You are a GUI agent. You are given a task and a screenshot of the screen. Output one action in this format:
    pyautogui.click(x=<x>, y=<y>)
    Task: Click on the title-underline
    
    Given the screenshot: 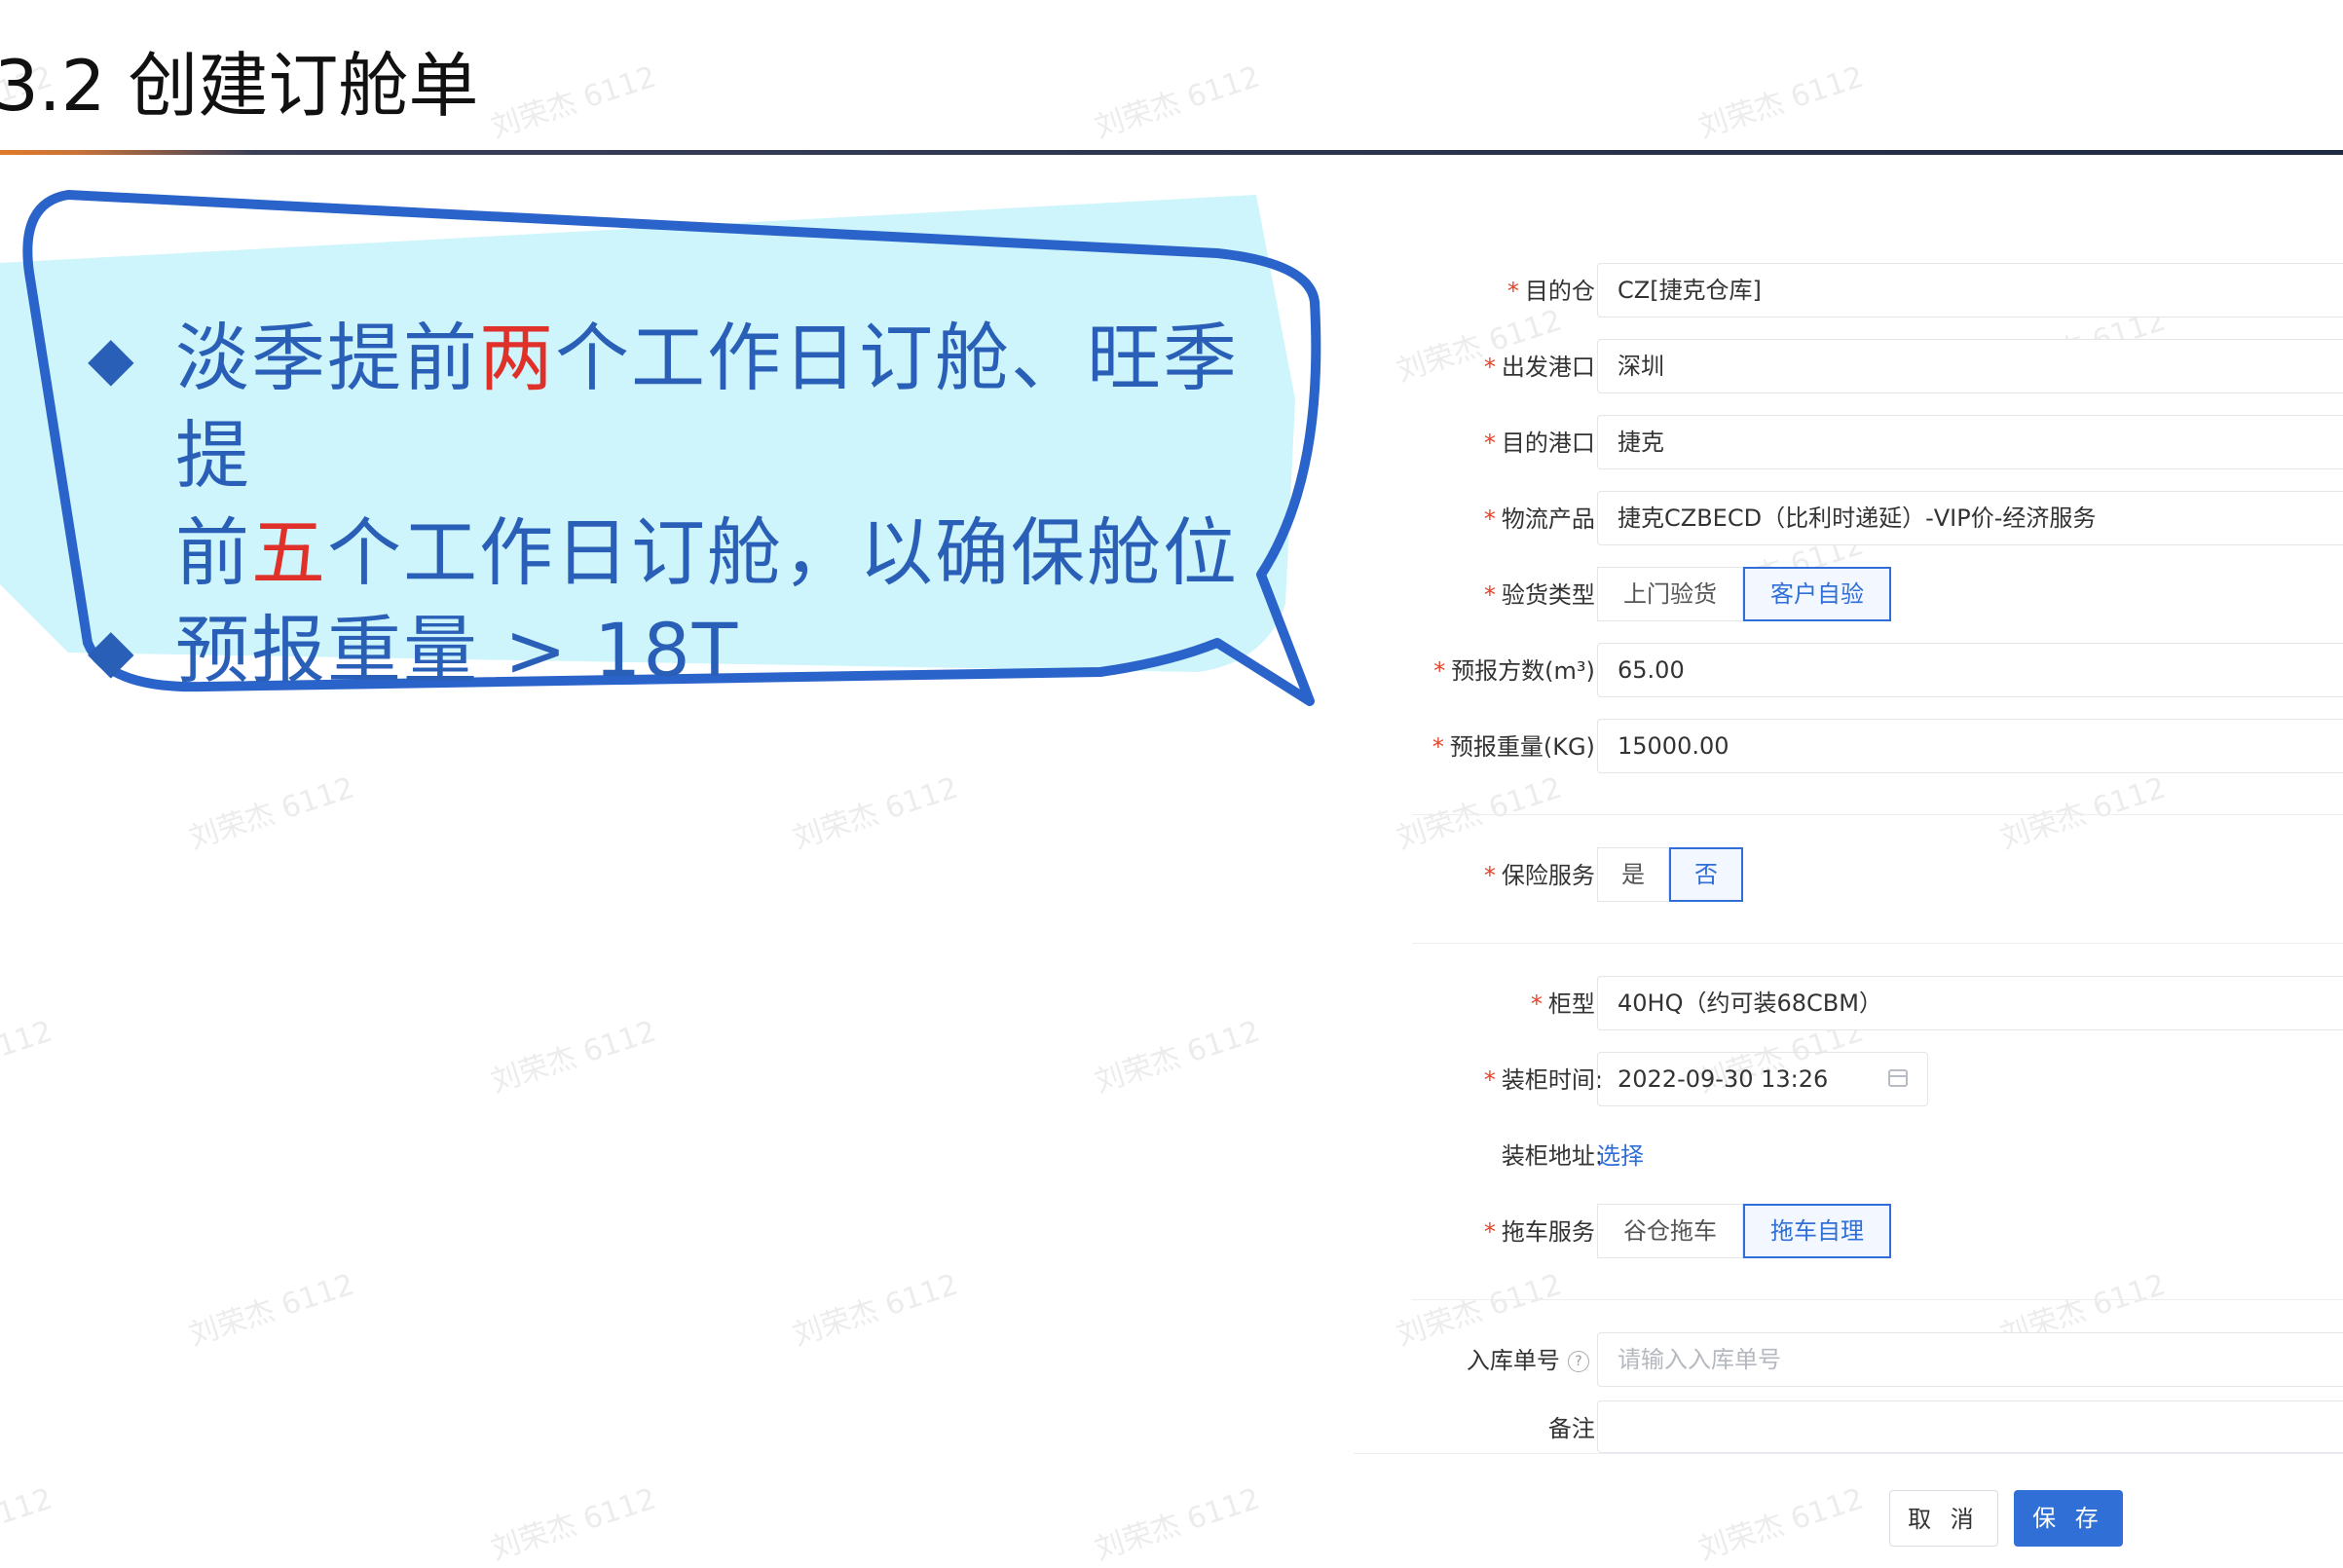 What is the action you would take?
    pyautogui.click(x=1171, y=152)
    